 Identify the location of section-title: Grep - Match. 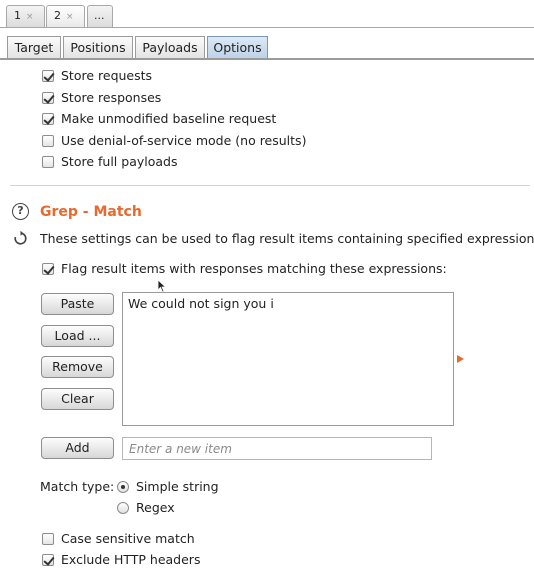
(91, 212).